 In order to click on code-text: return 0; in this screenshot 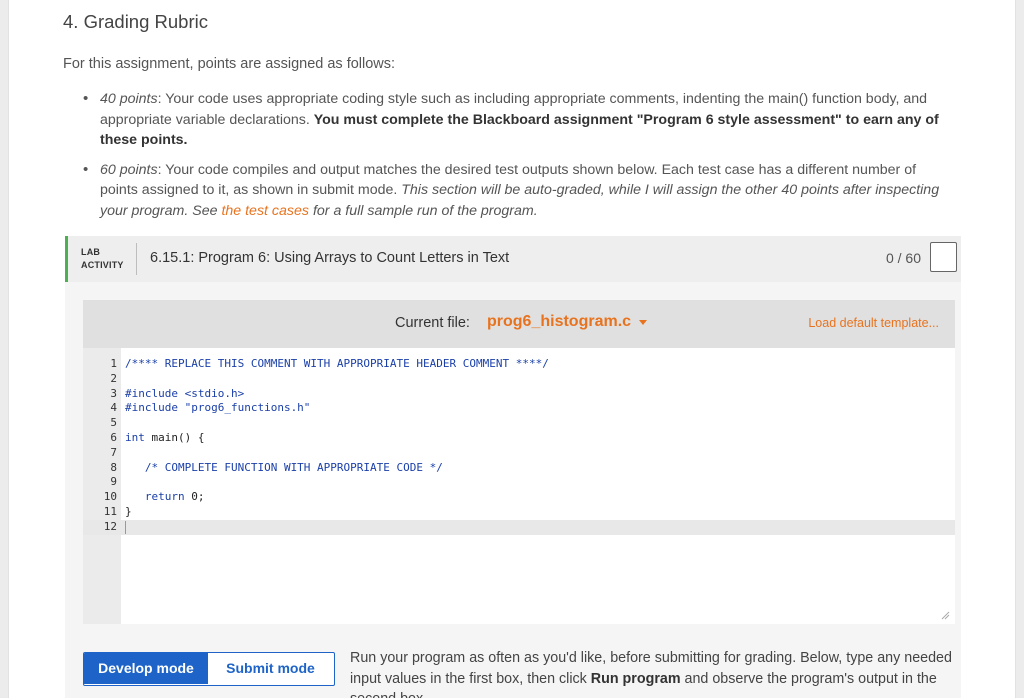, I will do `click(174, 497)`.